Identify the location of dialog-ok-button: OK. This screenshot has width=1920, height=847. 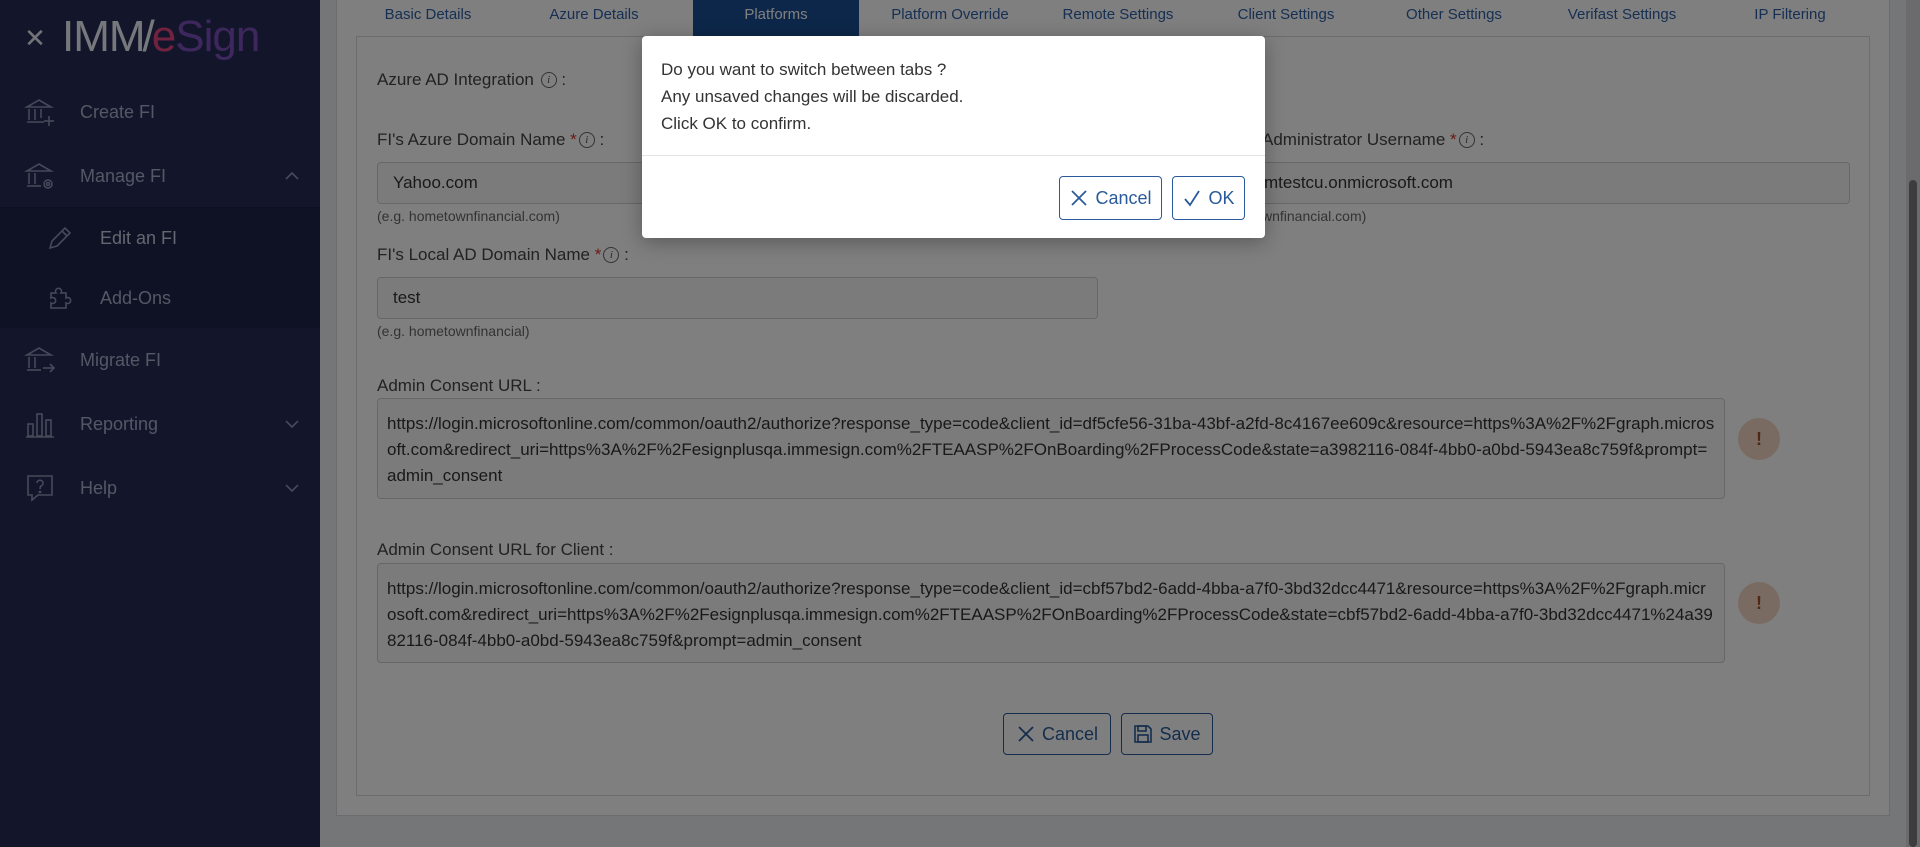
(1208, 198).